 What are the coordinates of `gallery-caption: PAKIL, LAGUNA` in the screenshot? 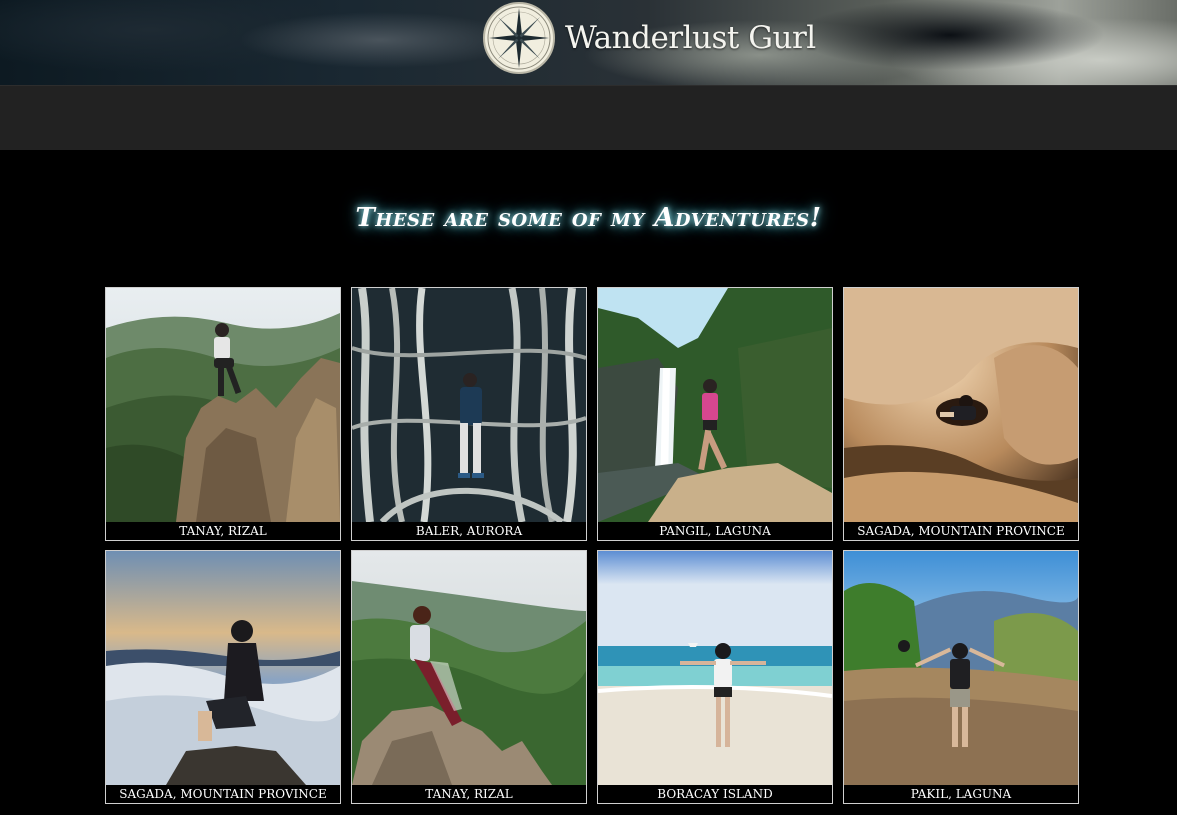 It's located at (961, 794).